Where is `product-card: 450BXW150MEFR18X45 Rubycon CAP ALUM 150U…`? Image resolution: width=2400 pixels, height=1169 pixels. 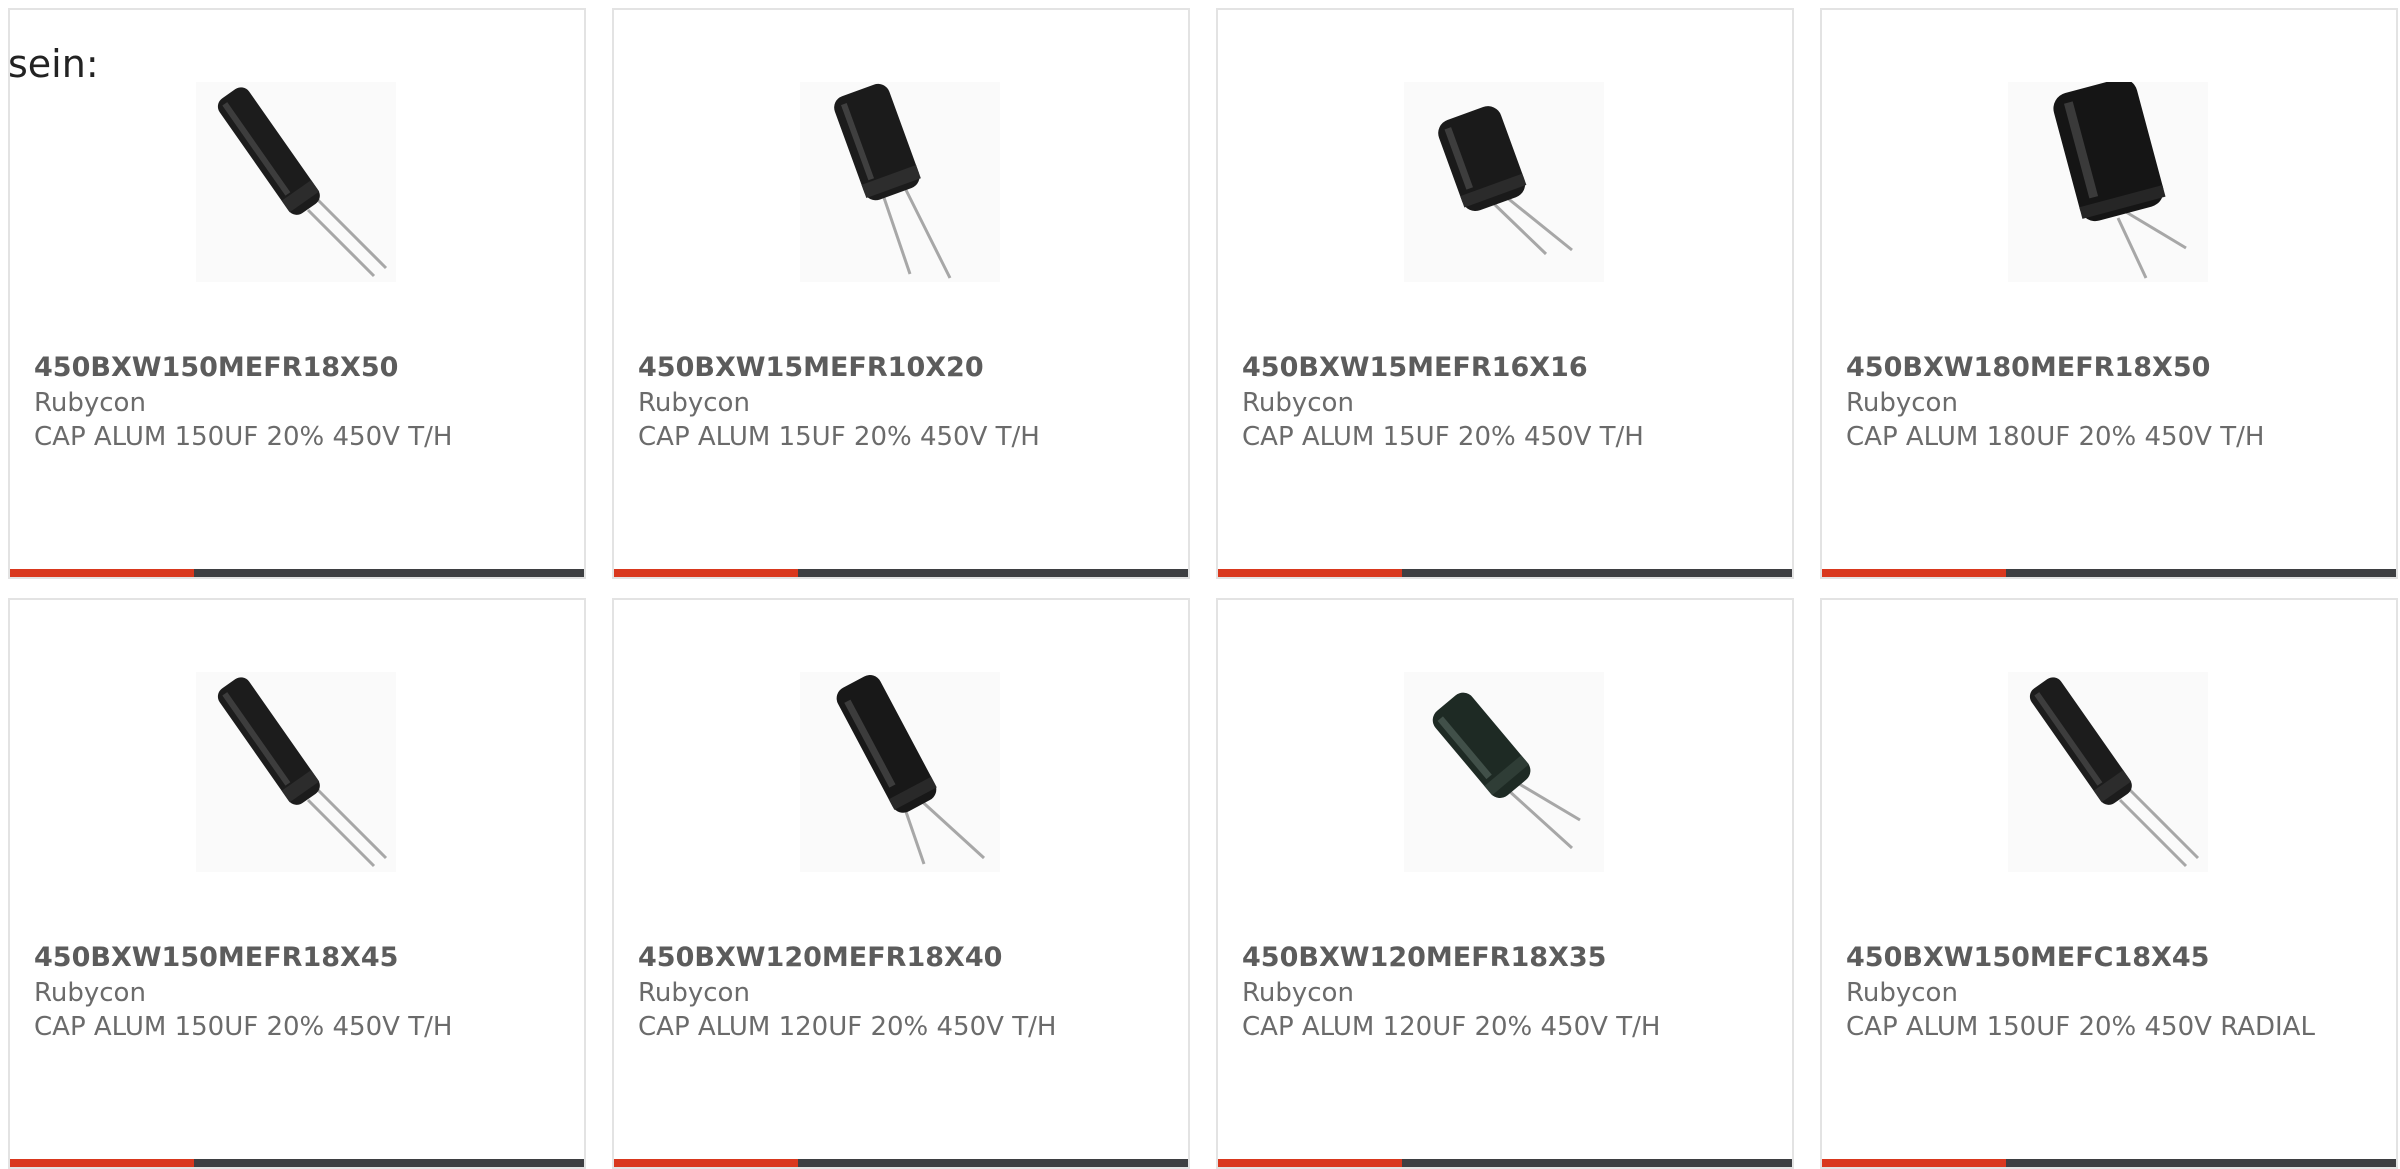 product-card: 450BXW150MEFR18X45 Rubycon CAP ALUM 150U… is located at coordinates (297, 883).